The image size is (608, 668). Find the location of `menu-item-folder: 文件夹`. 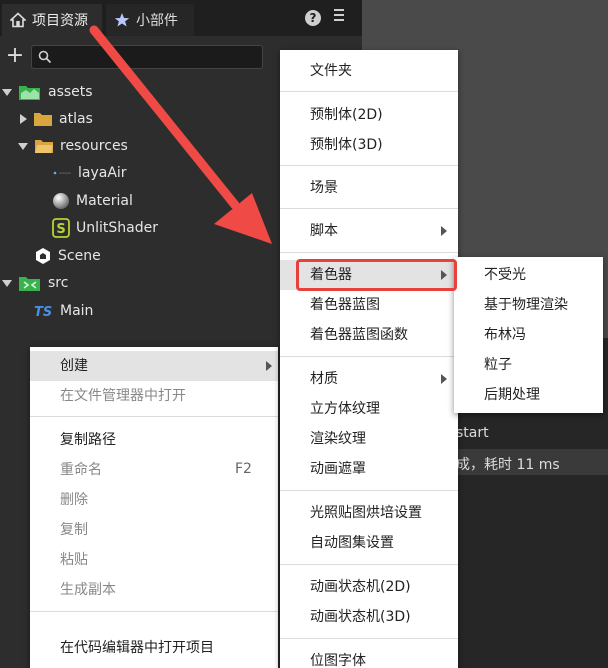

menu-item-folder: 文件夹 is located at coordinates (316, 71).